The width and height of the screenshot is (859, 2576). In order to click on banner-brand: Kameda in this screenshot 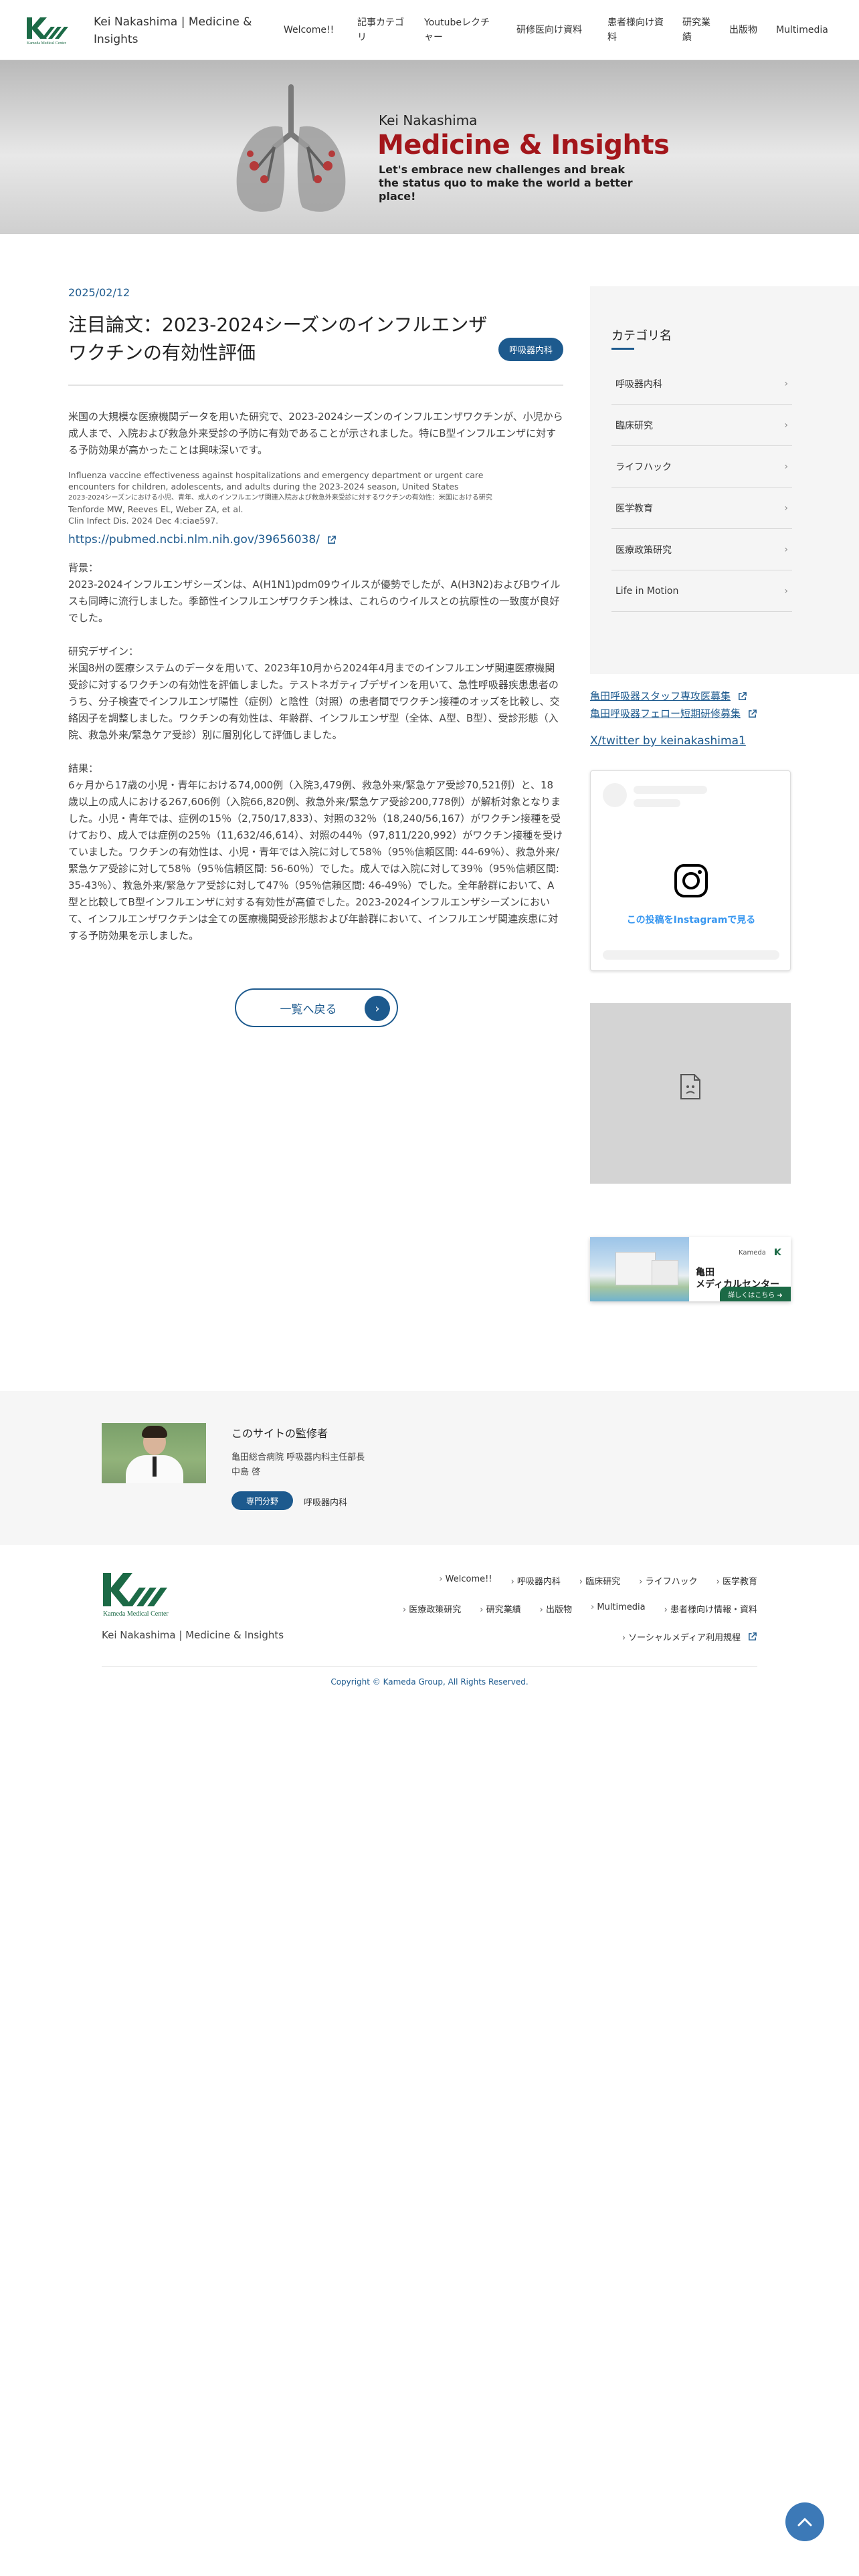, I will do `click(752, 1253)`.